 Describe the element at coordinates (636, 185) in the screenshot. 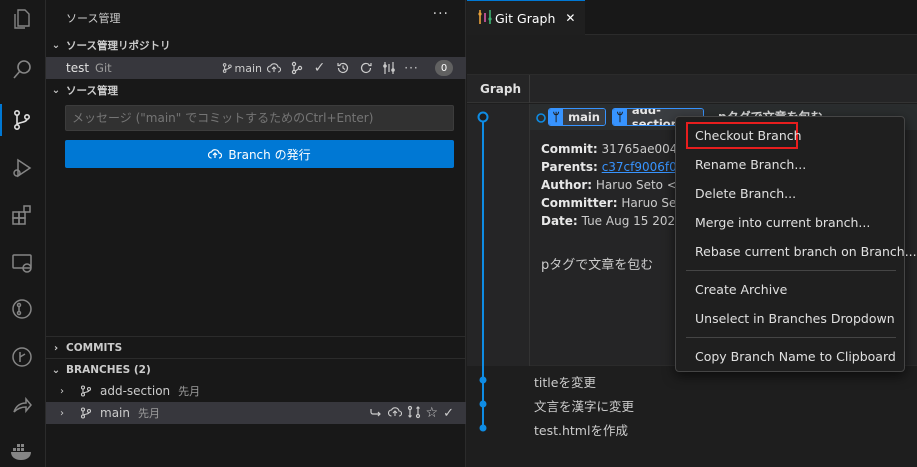

I see `author-name: Haruo Seto <` at that location.